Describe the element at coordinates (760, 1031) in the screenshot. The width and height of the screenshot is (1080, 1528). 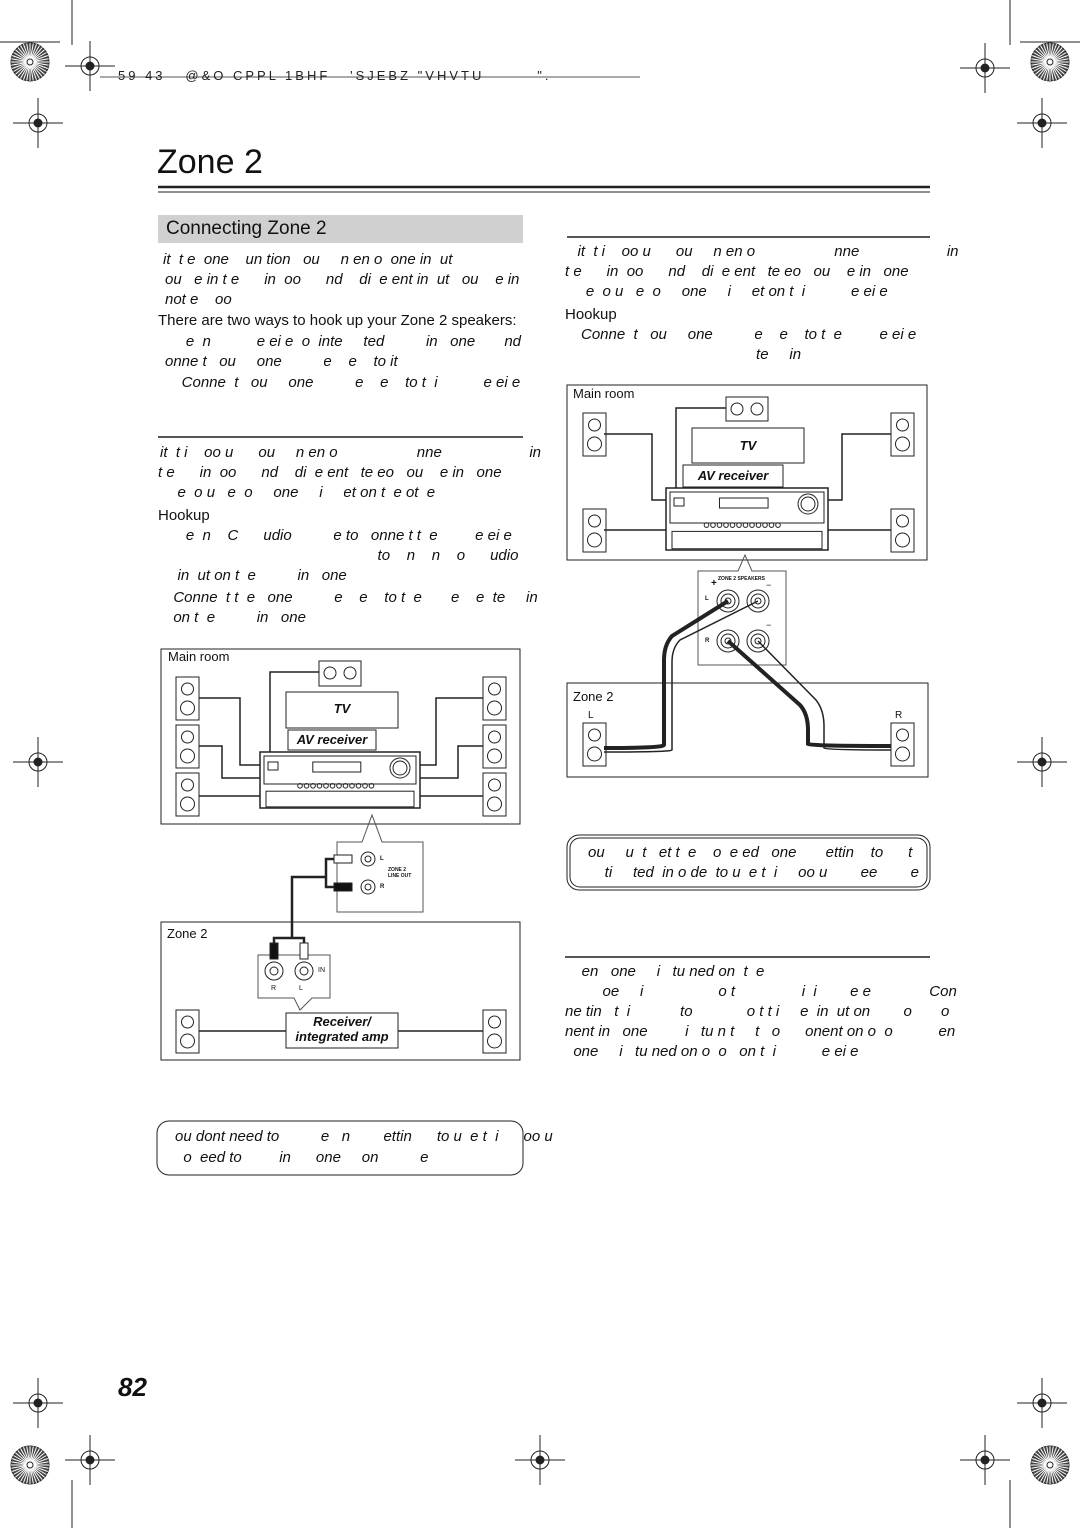
I see `text-line: nent in one i tu n t t o onent on o o en` at that location.